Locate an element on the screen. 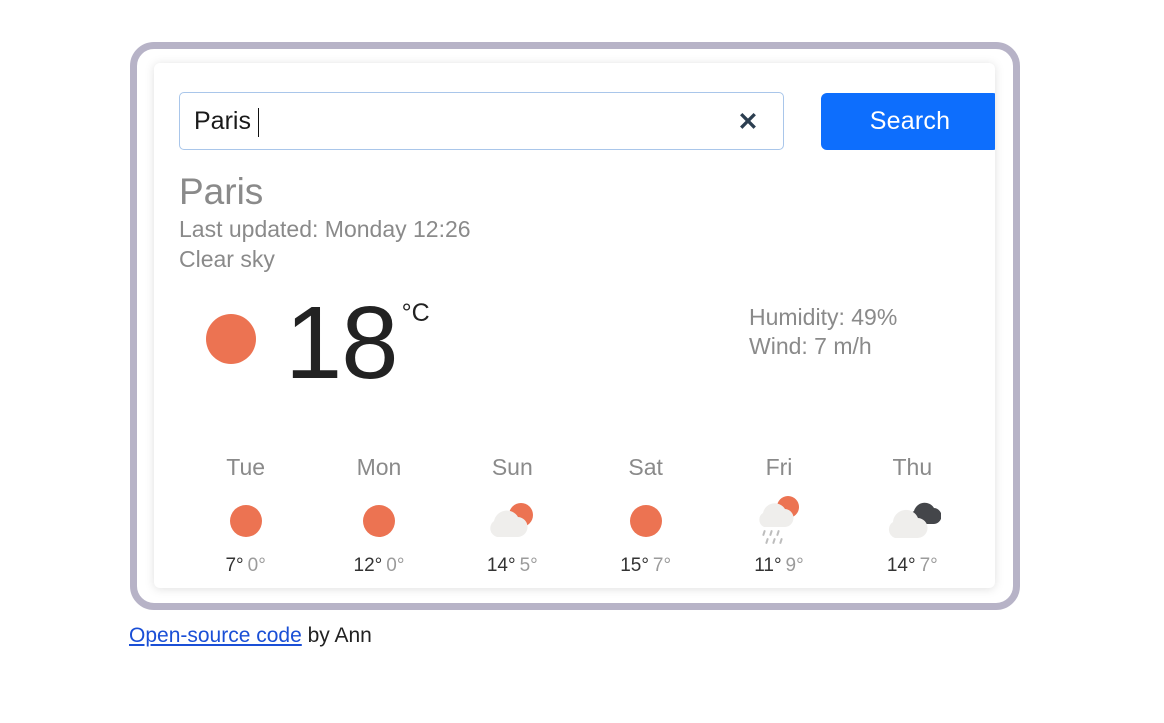 The width and height of the screenshot is (1164, 723). current-temperature-group: 18 °C is located at coordinates (304, 342).